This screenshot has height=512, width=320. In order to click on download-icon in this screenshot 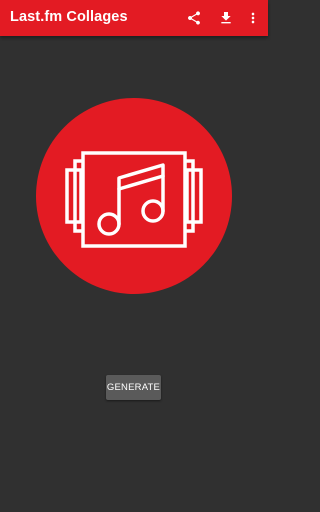, I will do `click(226, 18)`.